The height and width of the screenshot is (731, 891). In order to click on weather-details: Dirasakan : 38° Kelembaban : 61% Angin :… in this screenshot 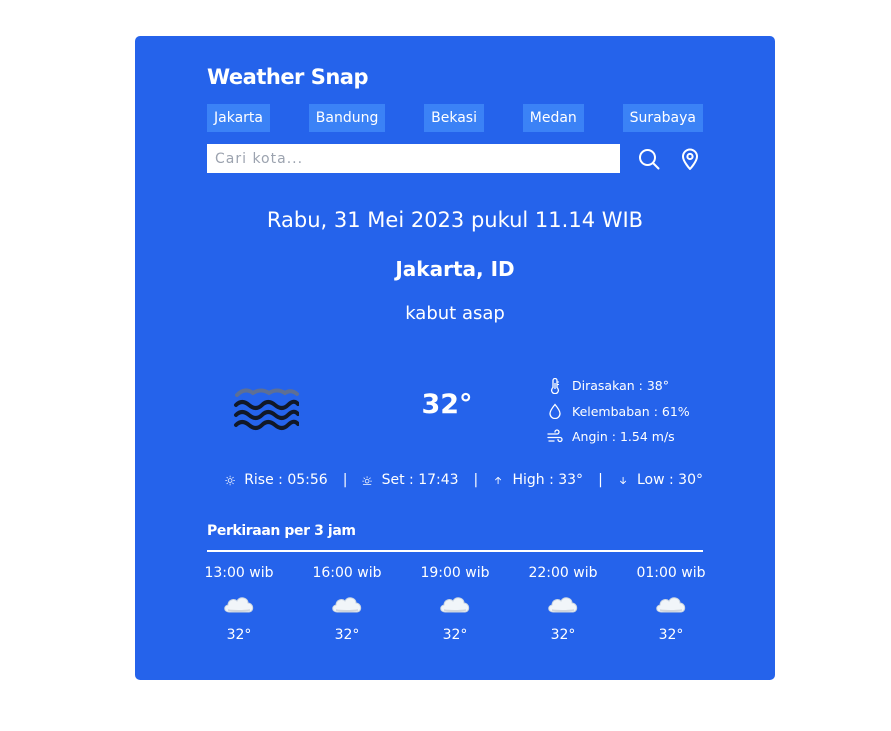, I will do `click(618, 411)`.